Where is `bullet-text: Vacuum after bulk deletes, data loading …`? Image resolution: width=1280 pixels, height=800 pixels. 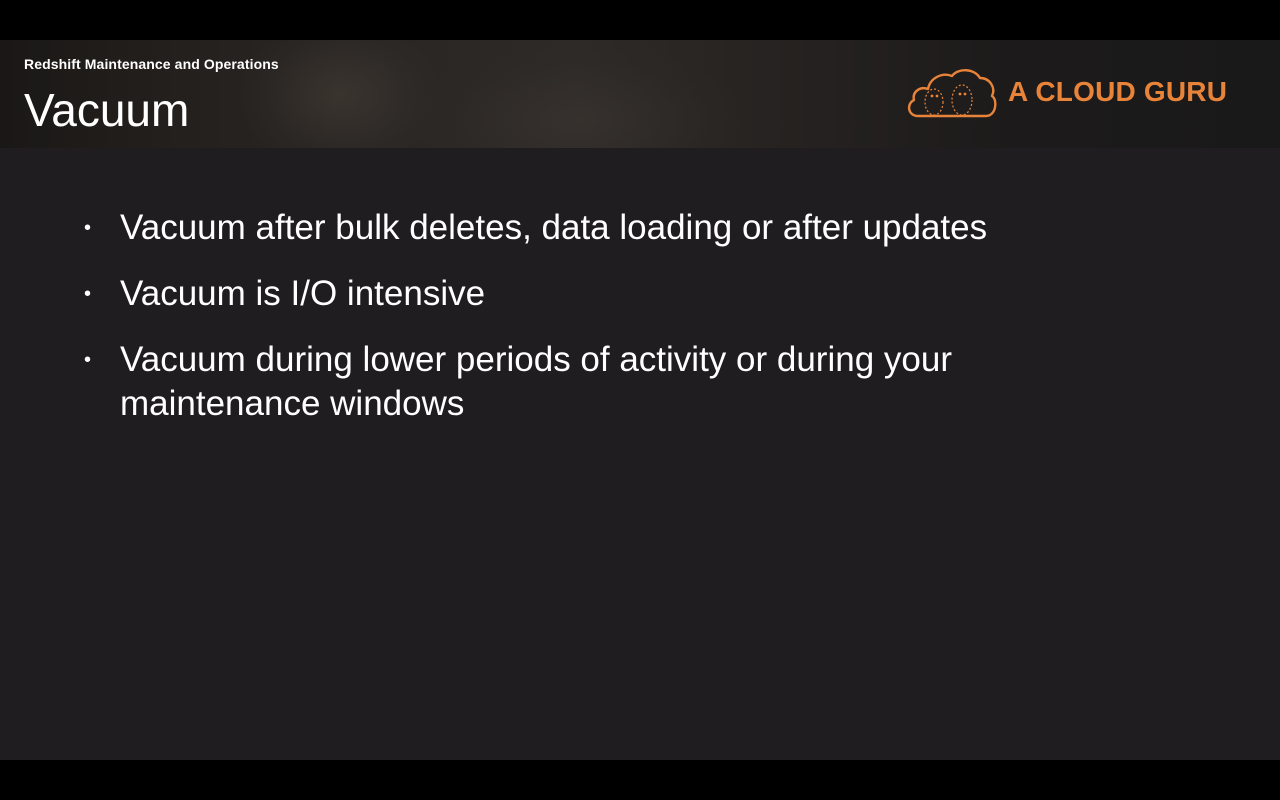
bullet-text: Vacuum after bulk deletes, data loading … is located at coordinates (554, 227).